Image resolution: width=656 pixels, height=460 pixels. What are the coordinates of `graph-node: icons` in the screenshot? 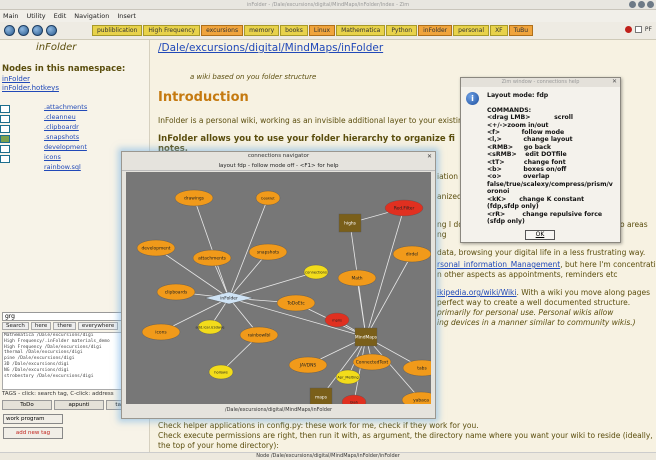 It's located at (161, 332).